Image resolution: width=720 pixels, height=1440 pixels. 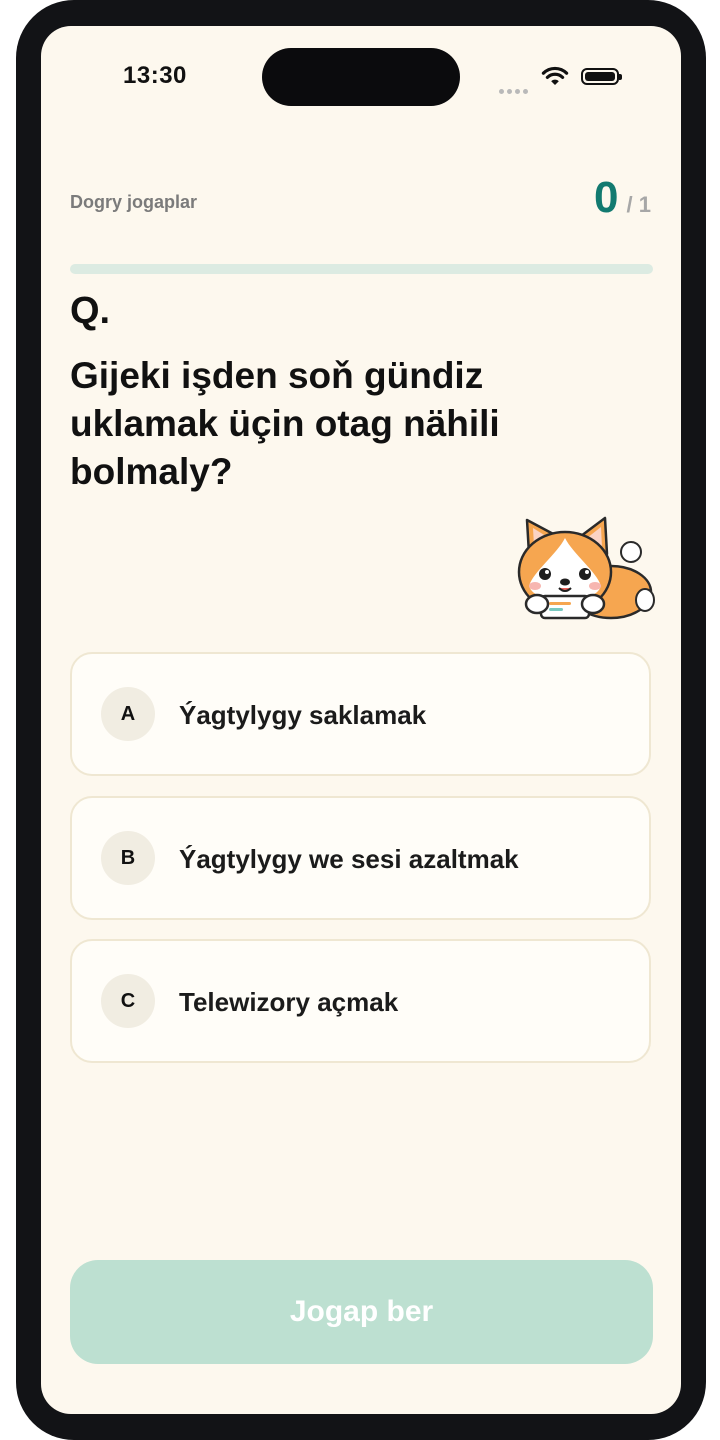 What do you see at coordinates (303, 715) in the screenshot?
I see `option-label: Ýagtylygy saklamak` at bounding box center [303, 715].